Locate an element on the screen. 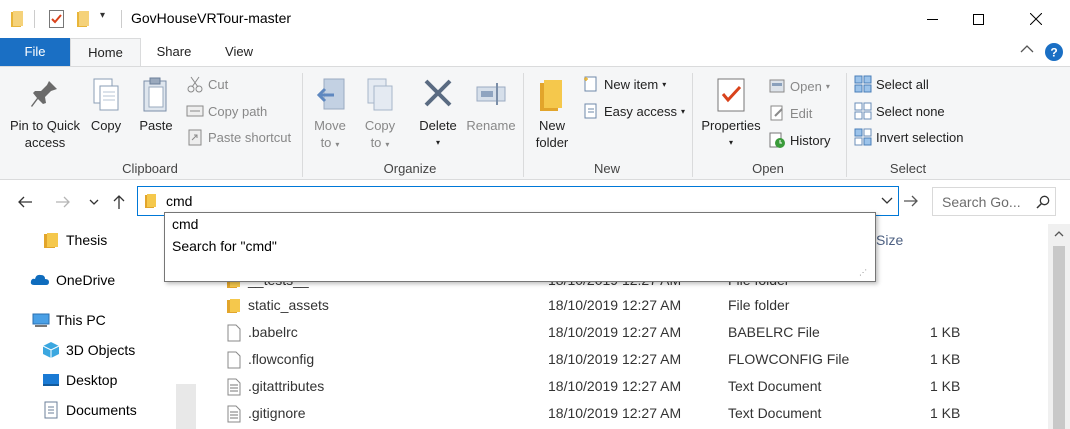  column-header-size: Size is located at coordinates (889, 240).